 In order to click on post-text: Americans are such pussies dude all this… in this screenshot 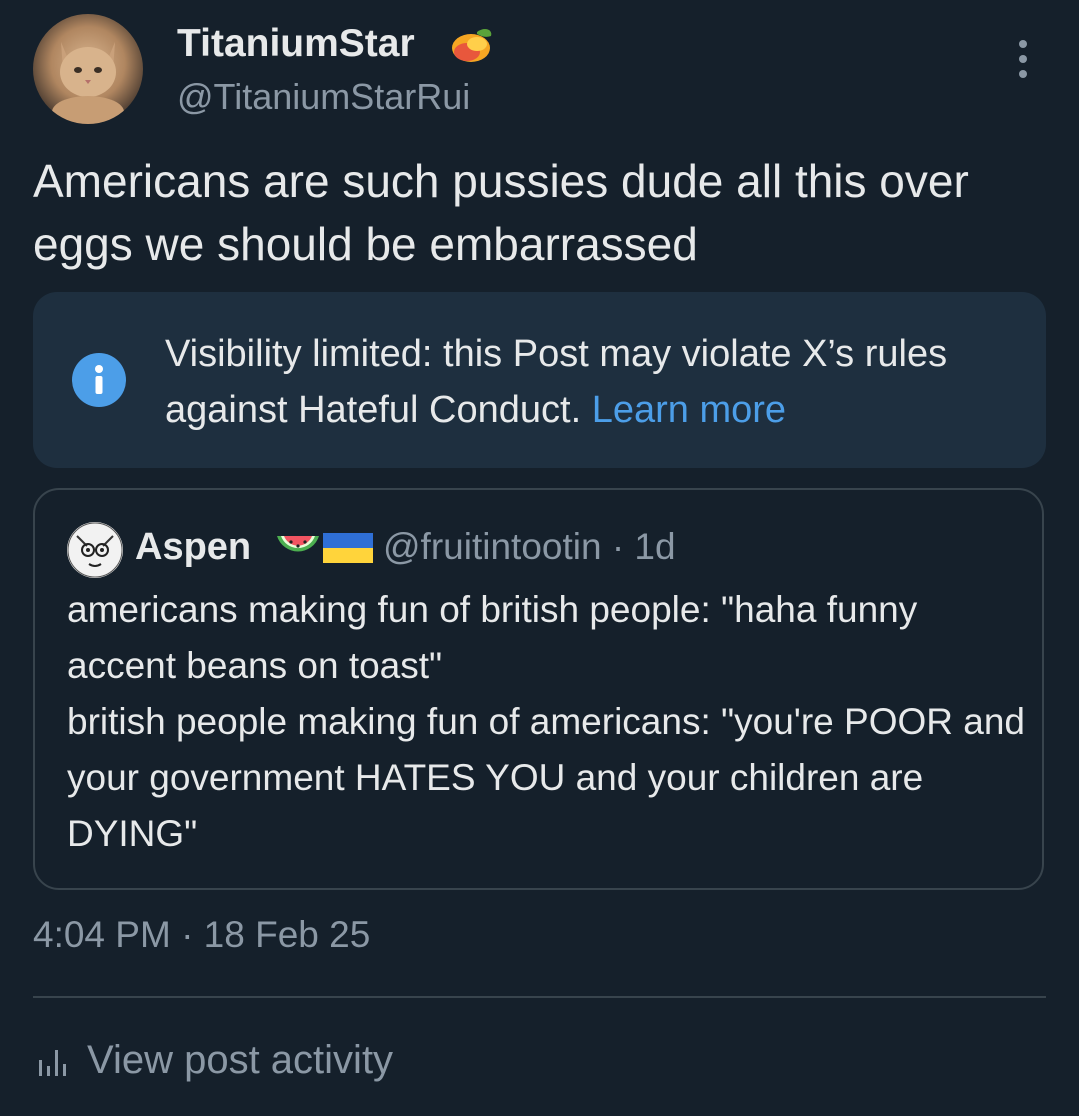, I will do `click(501, 212)`.